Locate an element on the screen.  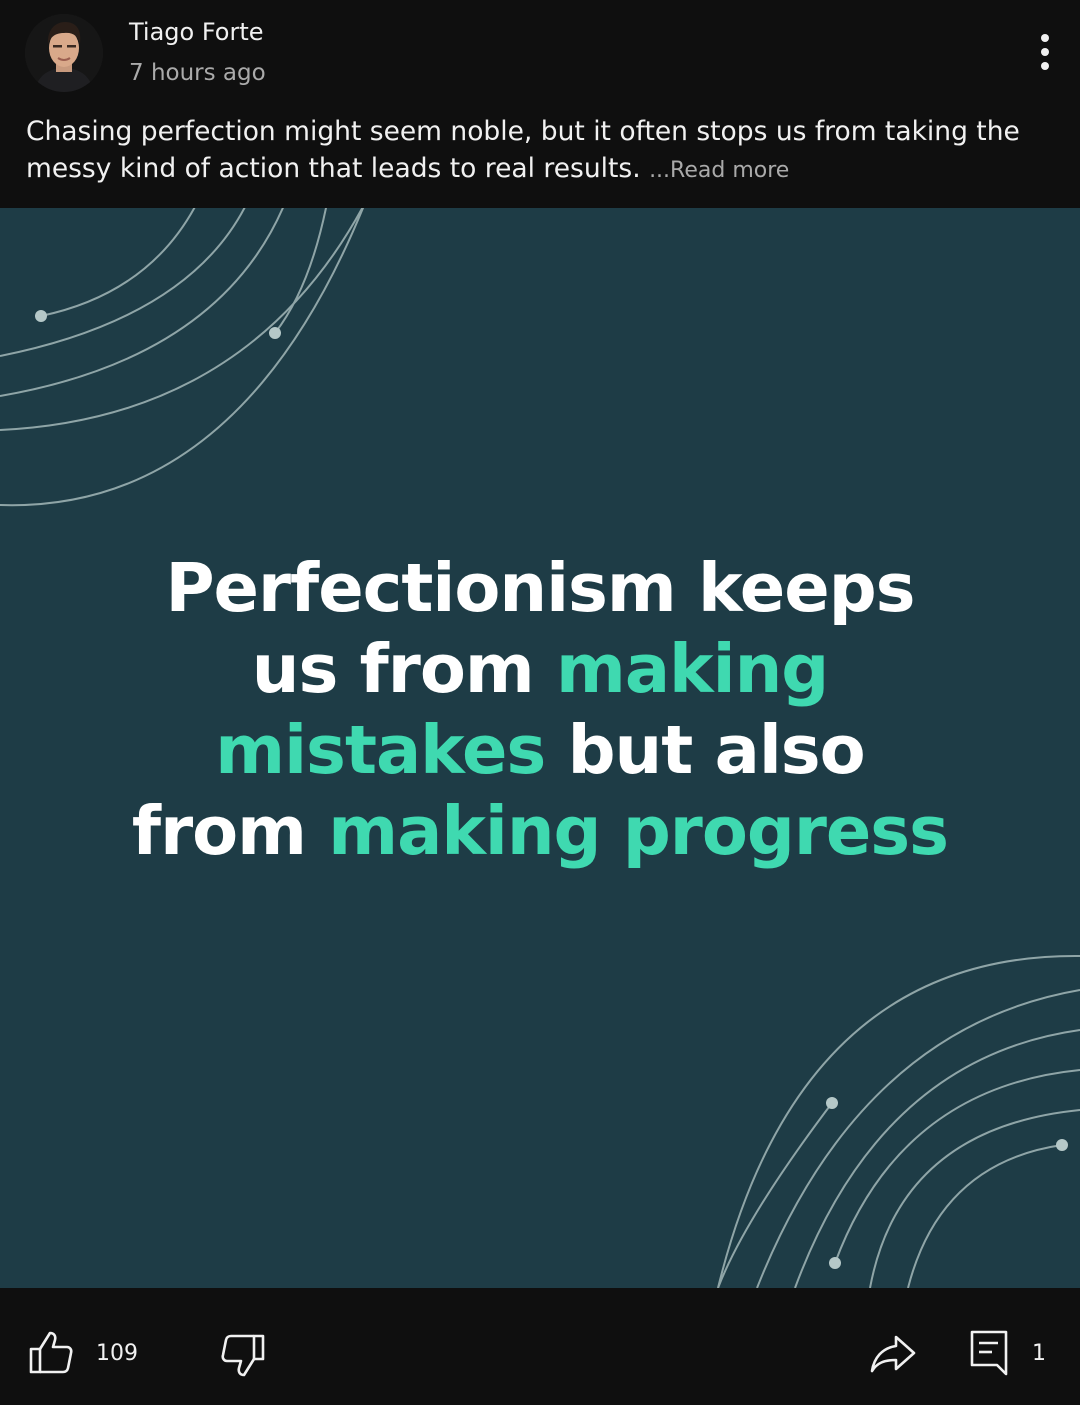
quote-line: us from making is located at coordinates (540, 669).